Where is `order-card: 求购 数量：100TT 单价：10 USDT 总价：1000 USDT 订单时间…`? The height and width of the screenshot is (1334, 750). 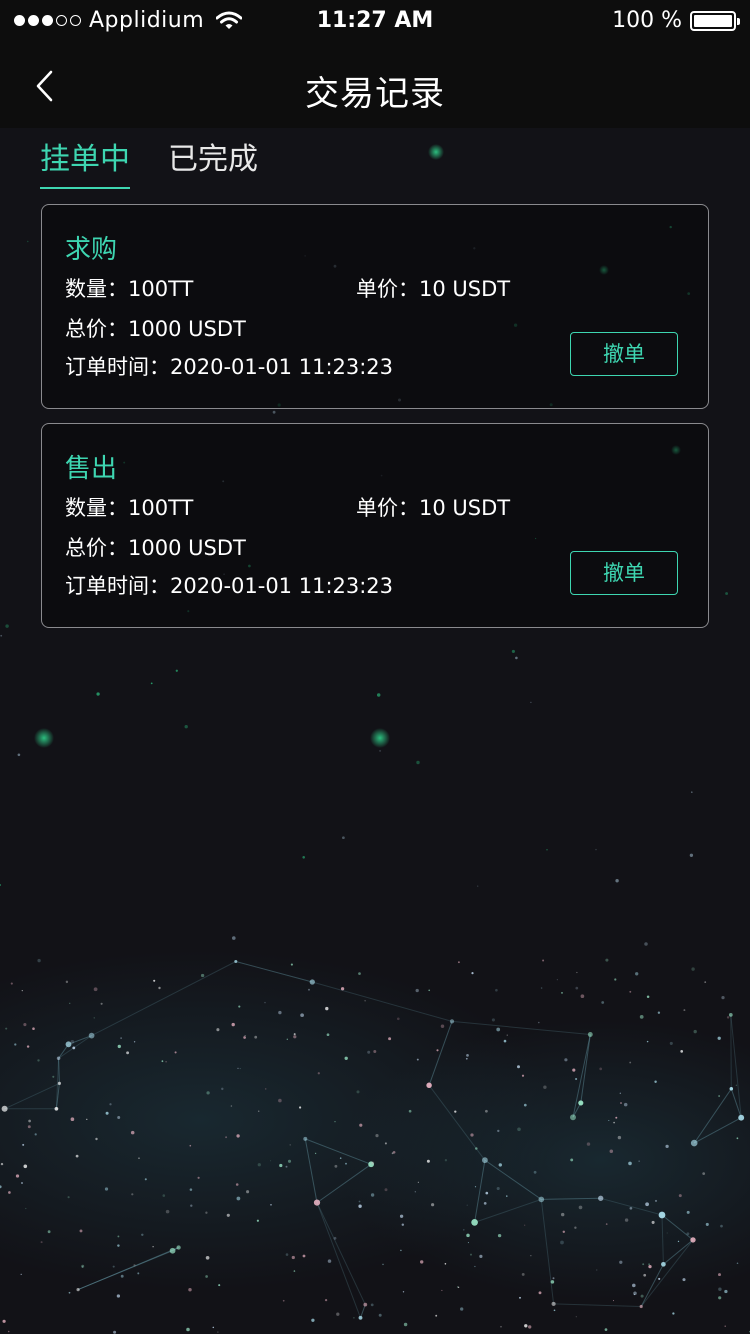
order-card: 求购 数量：100TT 单价：10 USDT 总价：1000 USDT 订单时间… is located at coordinates (375, 306).